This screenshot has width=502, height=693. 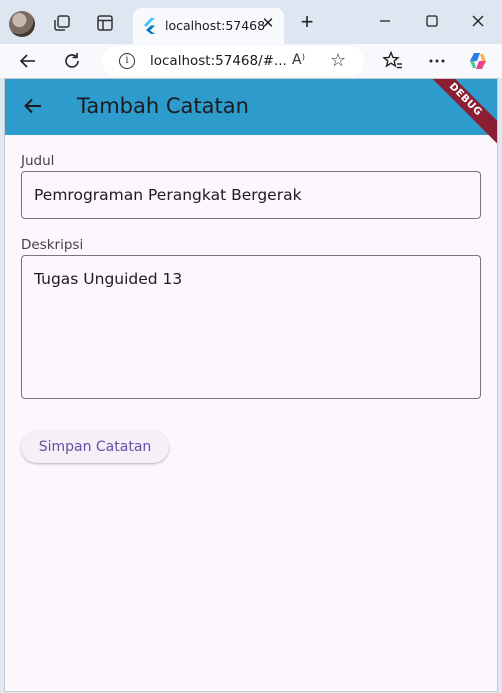 What do you see at coordinates (163, 106) in the screenshot?
I see `page-title: Tambah Catatan` at bounding box center [163, 106].